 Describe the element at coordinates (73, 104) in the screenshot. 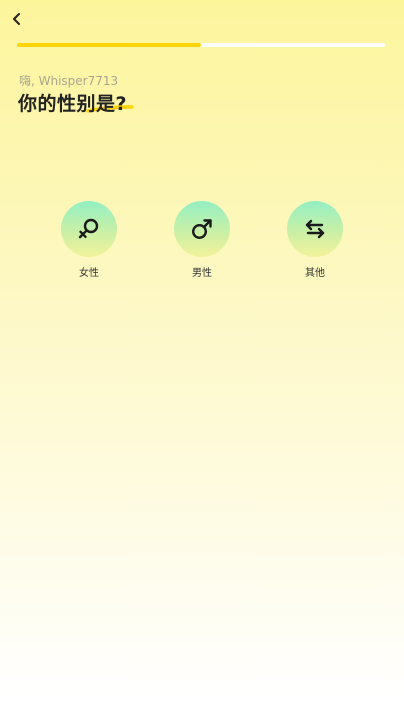

I see `question-title: 你的性别是?` at that location.